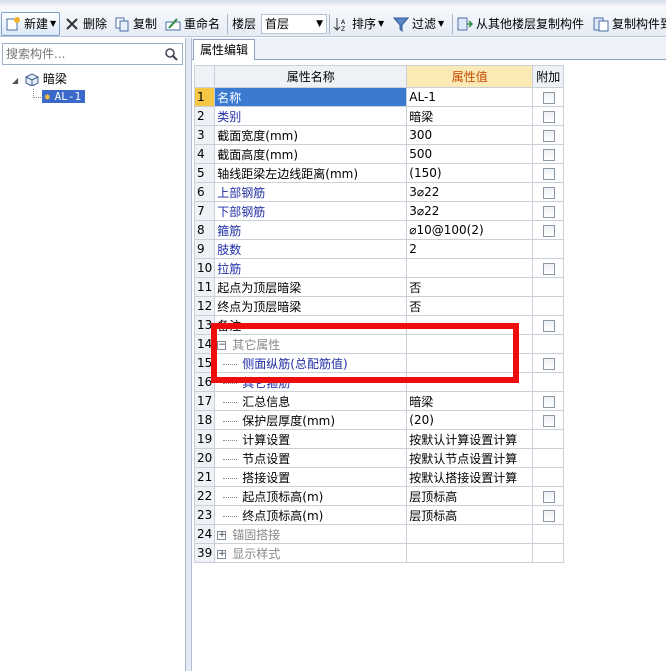 This screenshot has height=671, width=666. I want to click on property-name-text: 起点为顶层暗梁, so click(259, 287).